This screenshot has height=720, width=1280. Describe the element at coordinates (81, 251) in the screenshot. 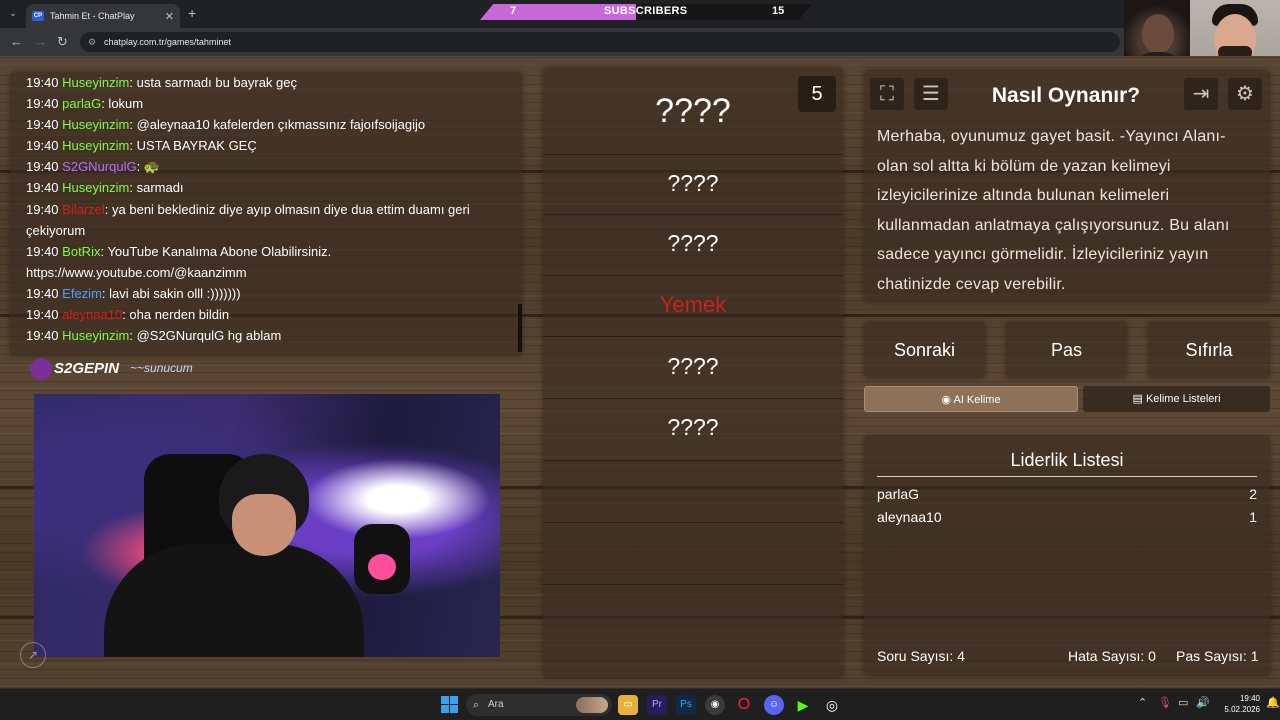

I see `chat-username: BotRix` at that location.